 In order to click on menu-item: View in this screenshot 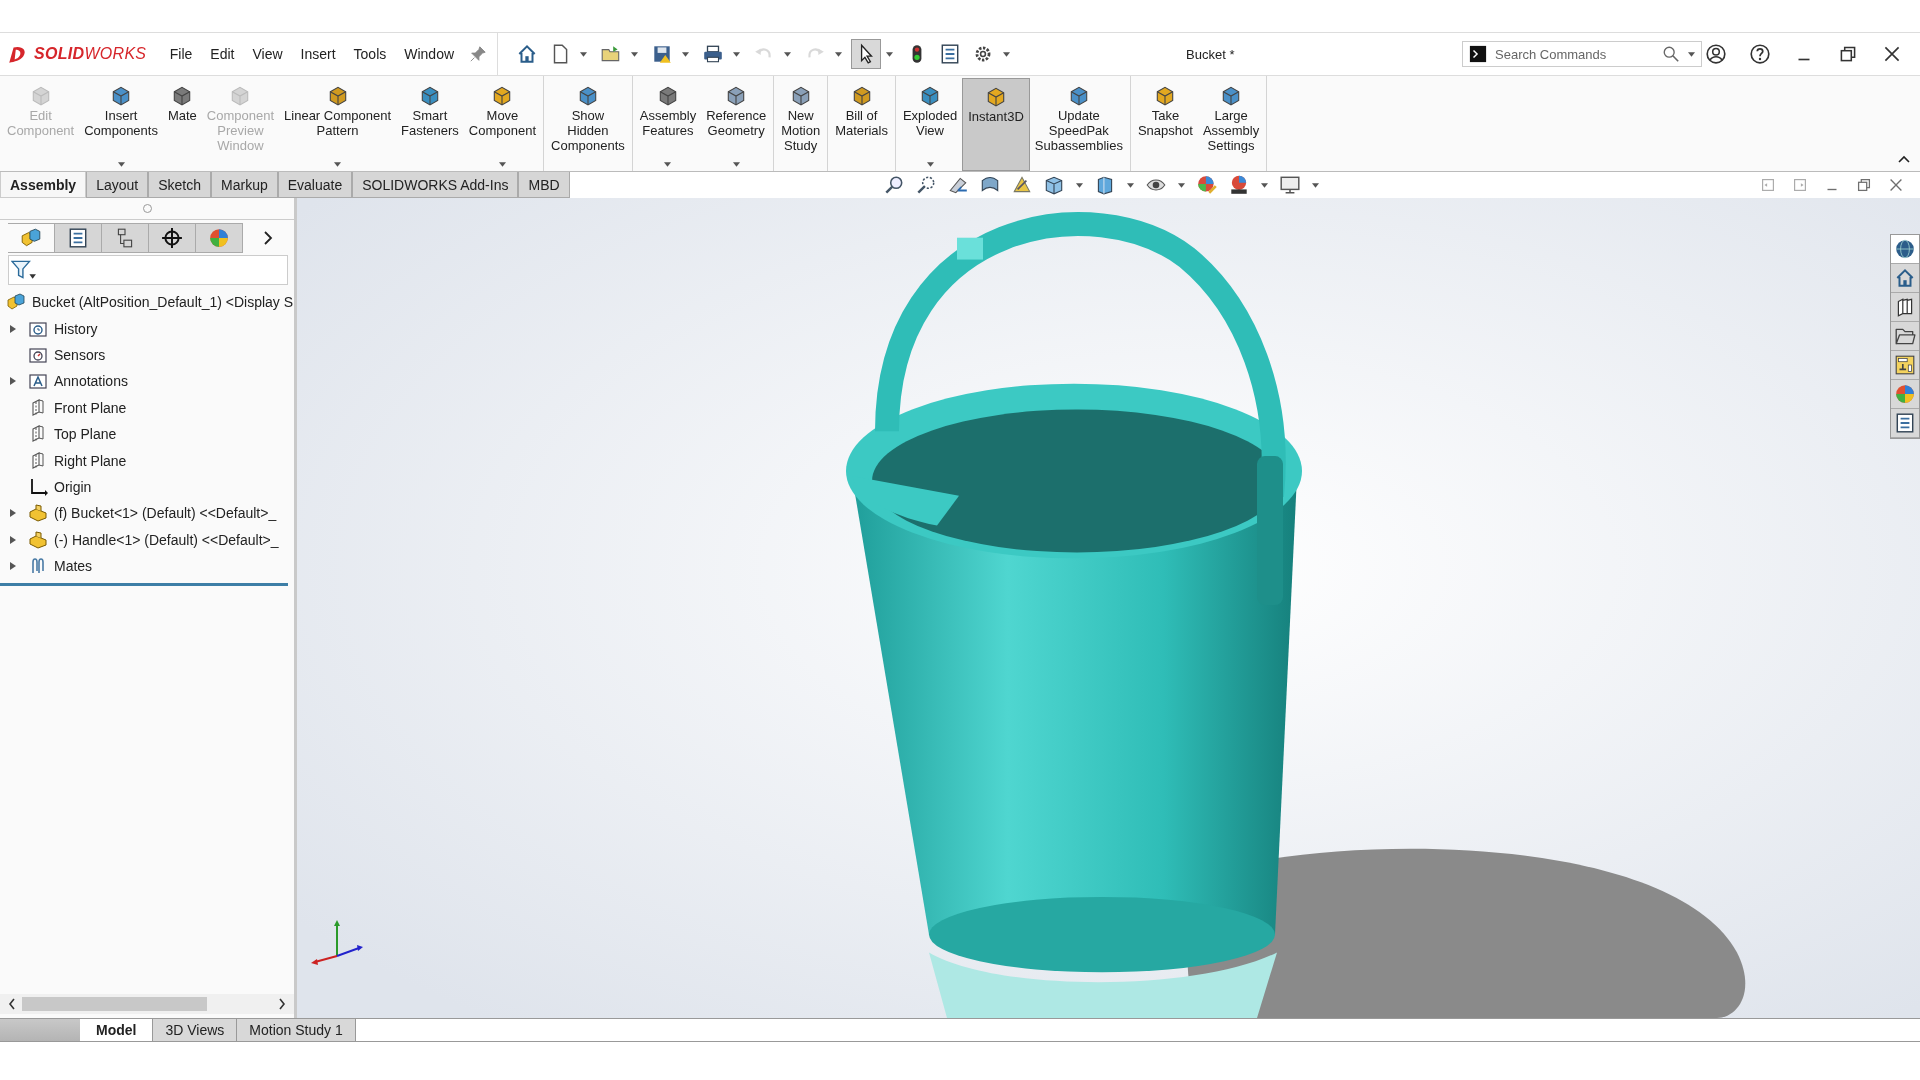, I will do `click(267, 54)`.